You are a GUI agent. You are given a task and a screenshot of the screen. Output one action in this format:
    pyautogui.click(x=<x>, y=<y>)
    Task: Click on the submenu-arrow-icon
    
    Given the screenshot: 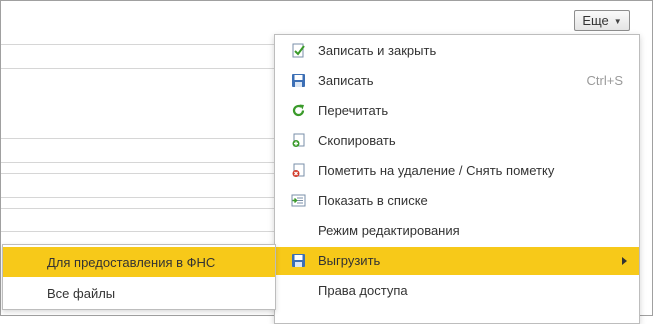 What is the action you would take?
    pyautogui.click(x=624, y=261)
    